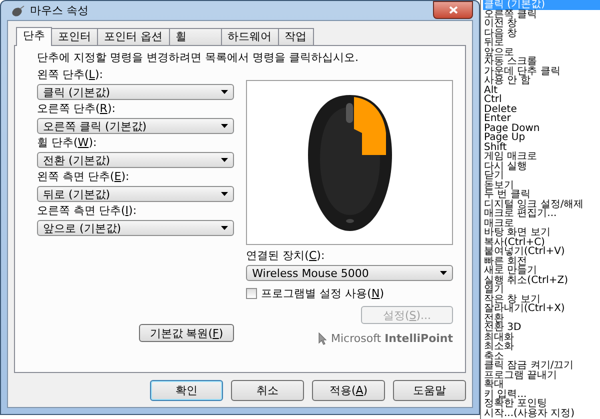 This screenshot has width=600, height=419. Describe the element at coordinates (322, 338) in the screenshot. I see `cursor-icon` at that location.